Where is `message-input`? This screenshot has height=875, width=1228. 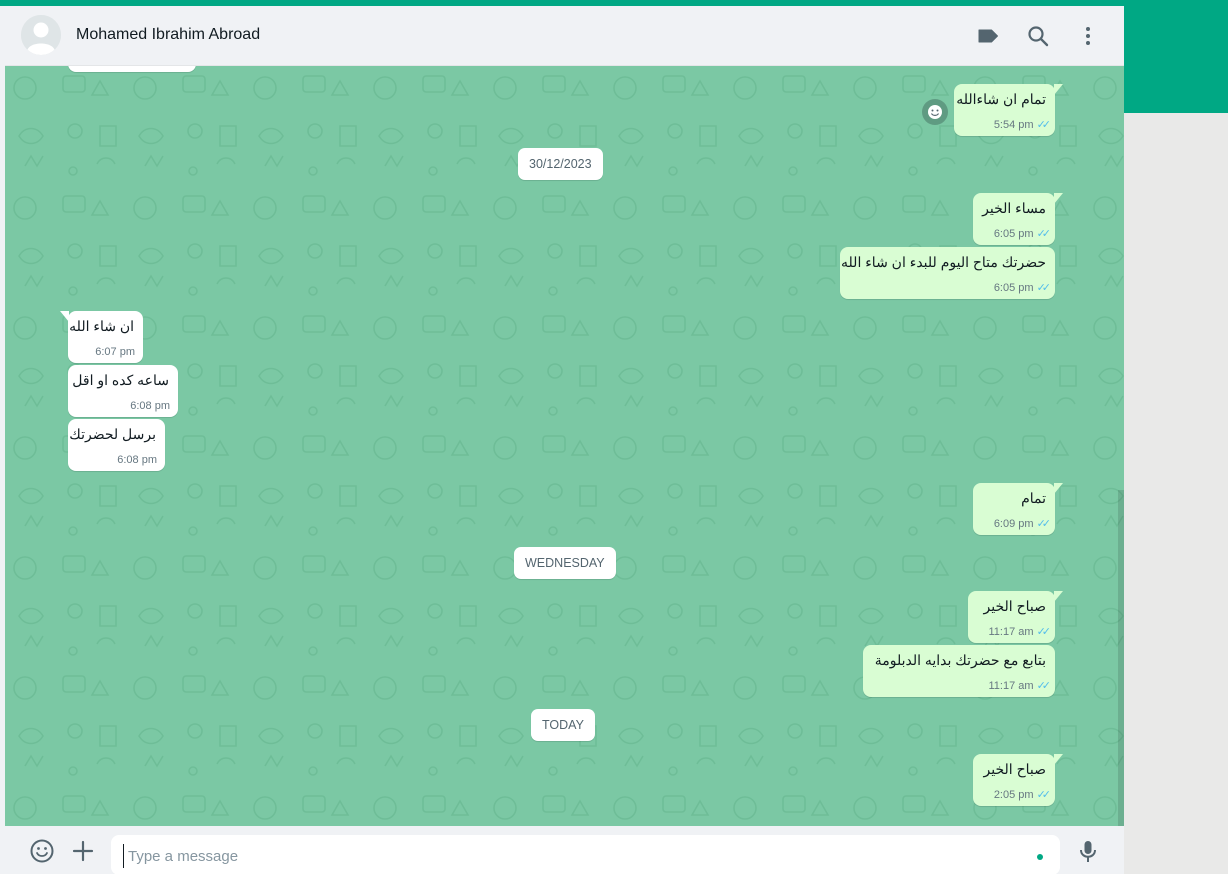 message-input is located at coordinates (566, 856).